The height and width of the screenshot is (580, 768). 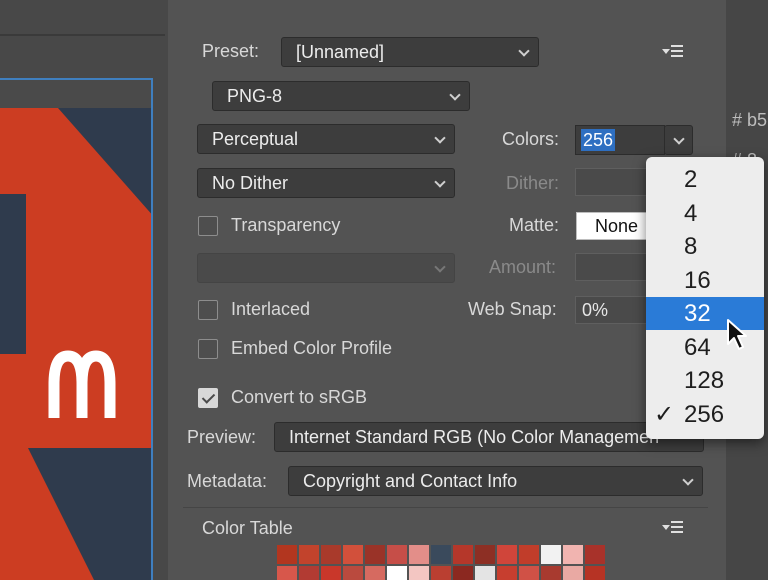 What do you see at coordinates (533, 183) in the screenshot?
I see `dither-amount-label: Dither:` at bounding box center [533, 183].